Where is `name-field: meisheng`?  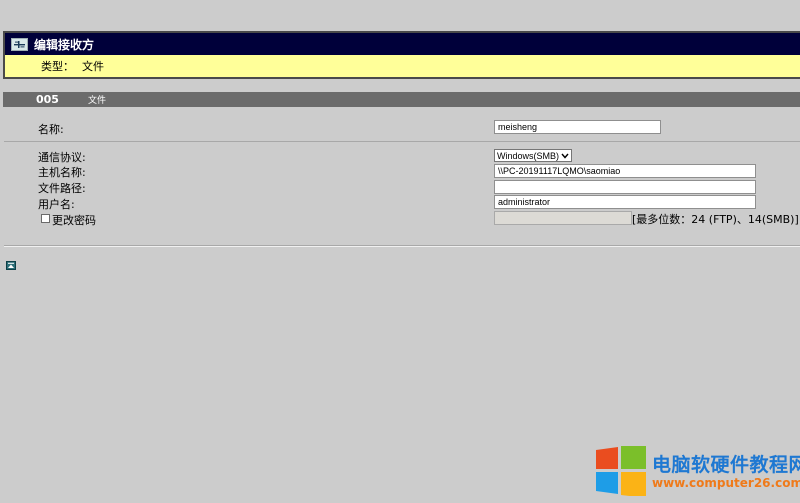 name-field: meisheng is located at coordinates (577, 127).